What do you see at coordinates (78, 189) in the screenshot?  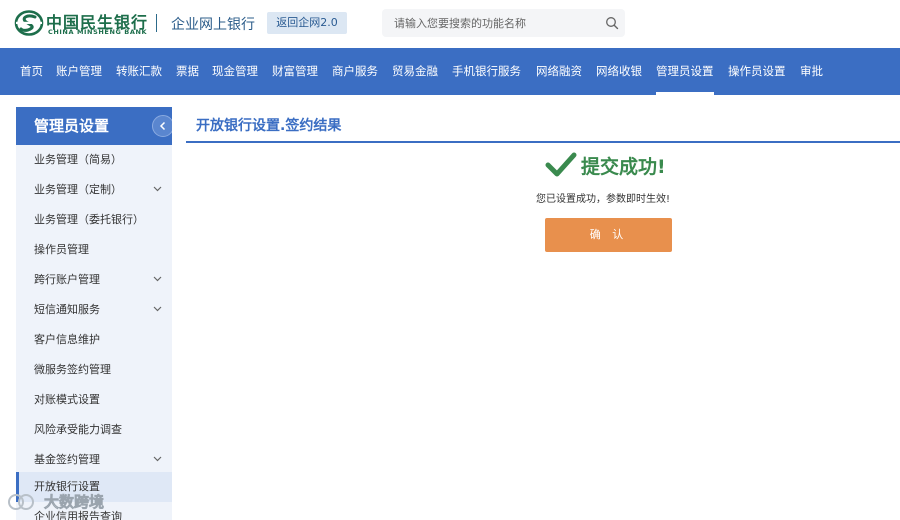 I see `sidebar-item-label: 业务管理（定制）` at bounding box center [78, 189].